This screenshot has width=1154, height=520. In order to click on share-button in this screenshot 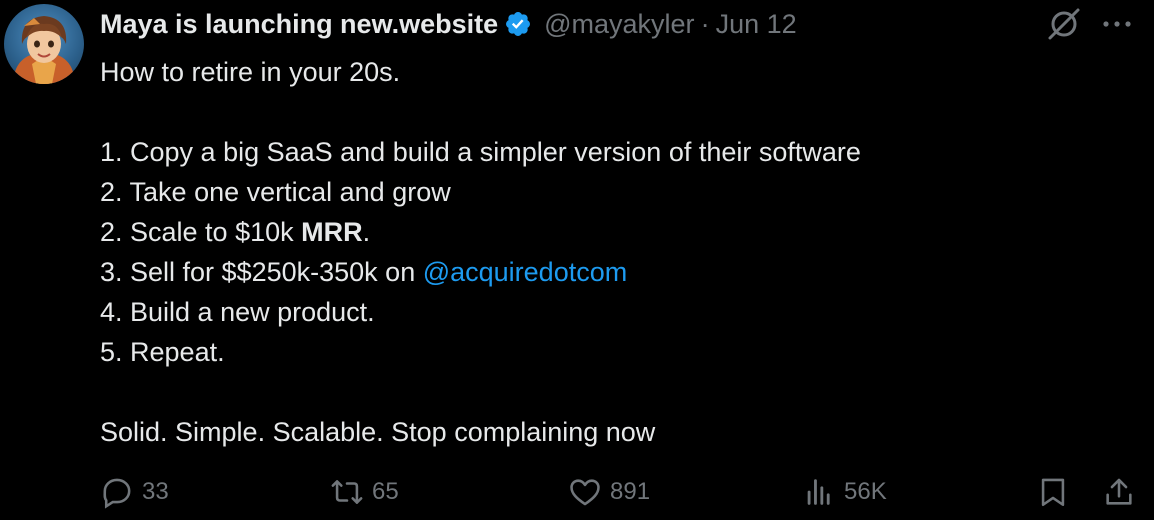, I will do `click(1119, 492)`.